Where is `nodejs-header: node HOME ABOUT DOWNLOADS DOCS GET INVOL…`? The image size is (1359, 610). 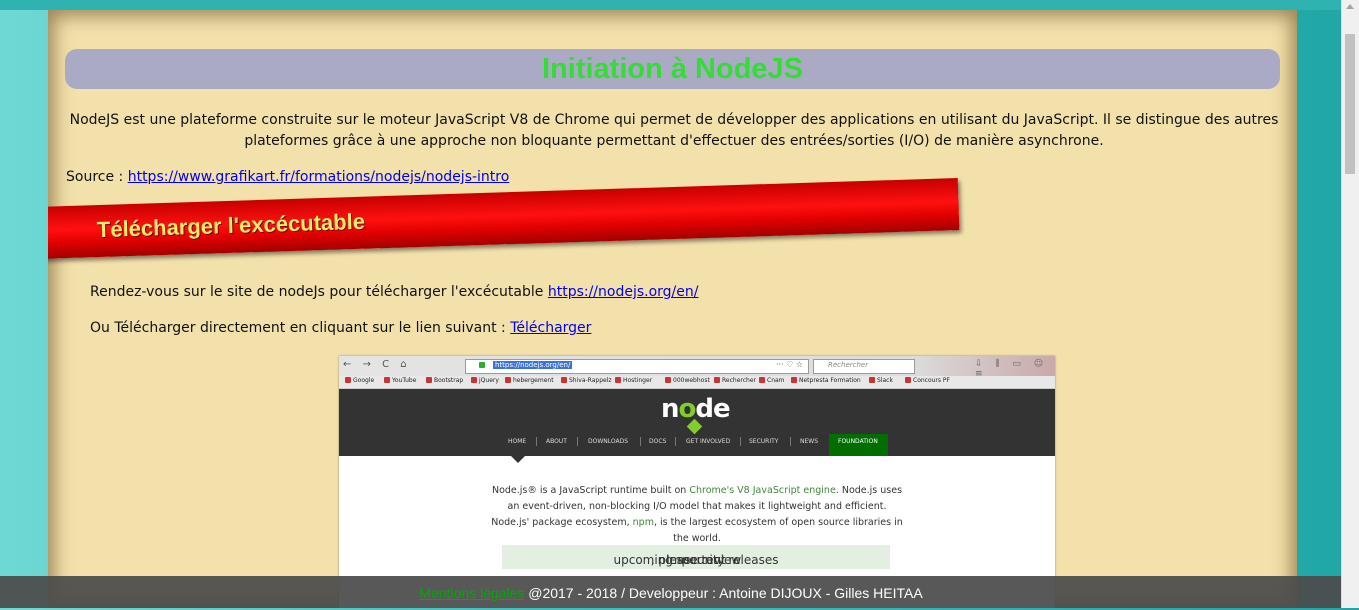
nodejs-header: node HOME ABOUT DOWNLOADS DOCS GET INVOL… is located at coordinates (697, 422).